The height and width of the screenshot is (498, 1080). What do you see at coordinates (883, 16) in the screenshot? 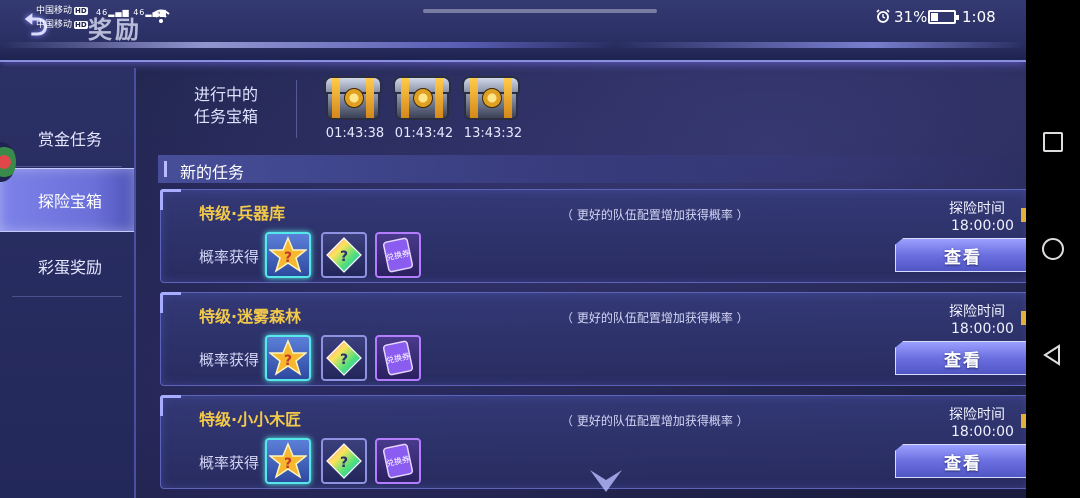
I see `alarm-icon` at bounding box center [883, 16].